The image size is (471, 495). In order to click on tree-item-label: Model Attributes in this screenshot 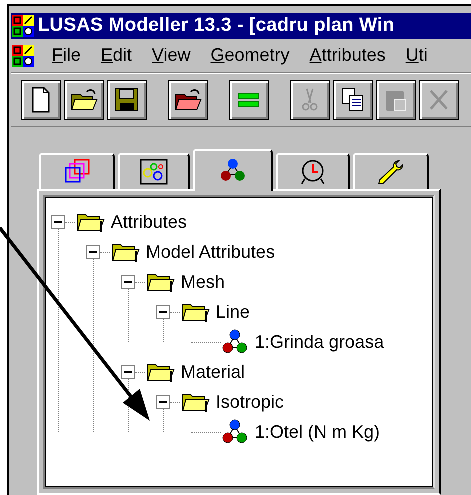, I will do `click(211, 252)`.